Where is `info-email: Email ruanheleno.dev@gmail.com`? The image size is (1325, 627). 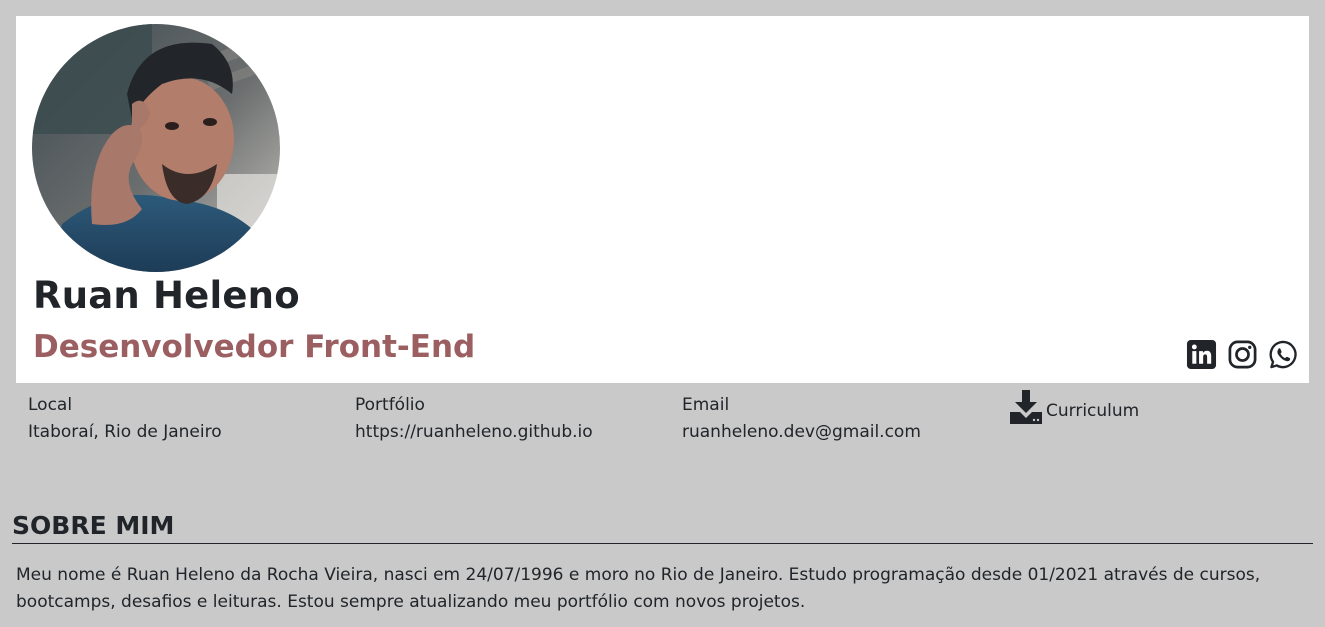
info-email: Email ruanheleno.dev@gmail.com is located at coordinates (801, 419).